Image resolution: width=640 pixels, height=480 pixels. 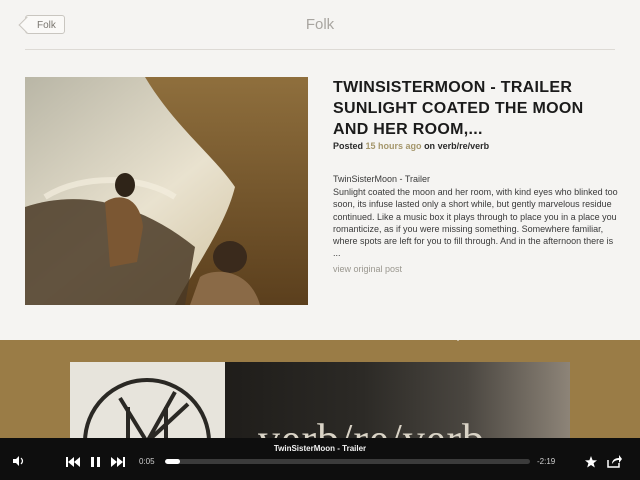 What do you see at coordinates (348, 146) in the screenshot?
I see `posted-label: Posted` at bounding box center [348, 146].